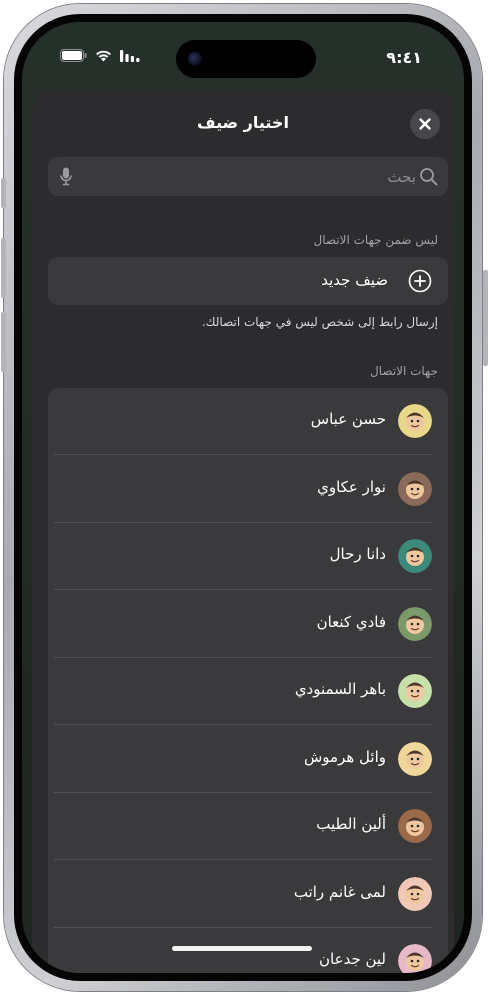 The height and width of the screenshot is (995, 489). Describe the element at coordinates (103, 56) in the screenshot. I see `wifi-icon` at that location.